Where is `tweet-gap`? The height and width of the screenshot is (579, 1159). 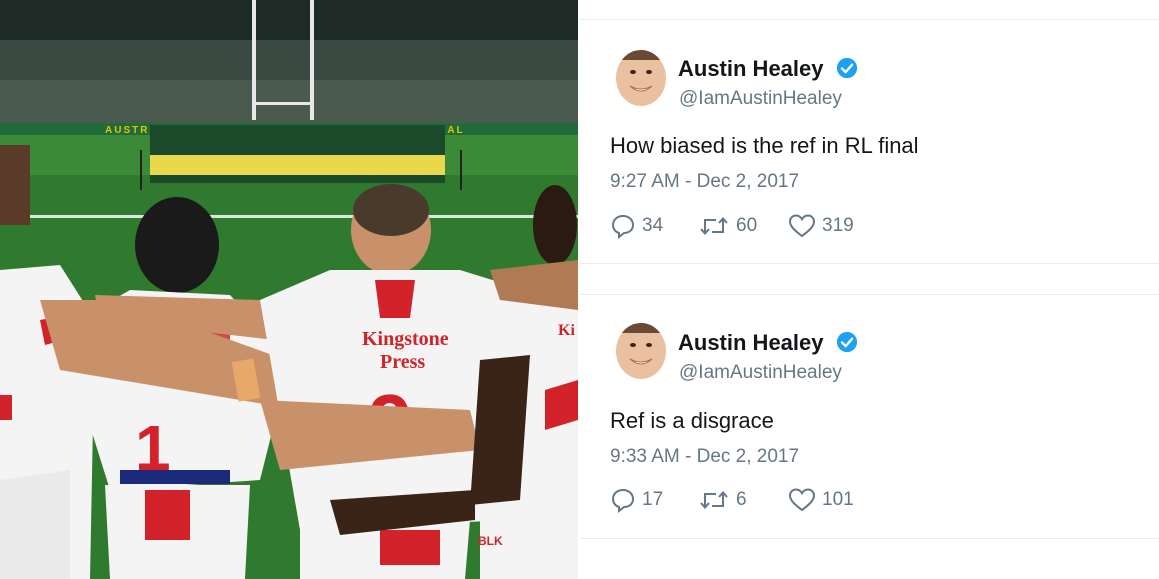 tweet-gap is located at coordinates (869, 279).